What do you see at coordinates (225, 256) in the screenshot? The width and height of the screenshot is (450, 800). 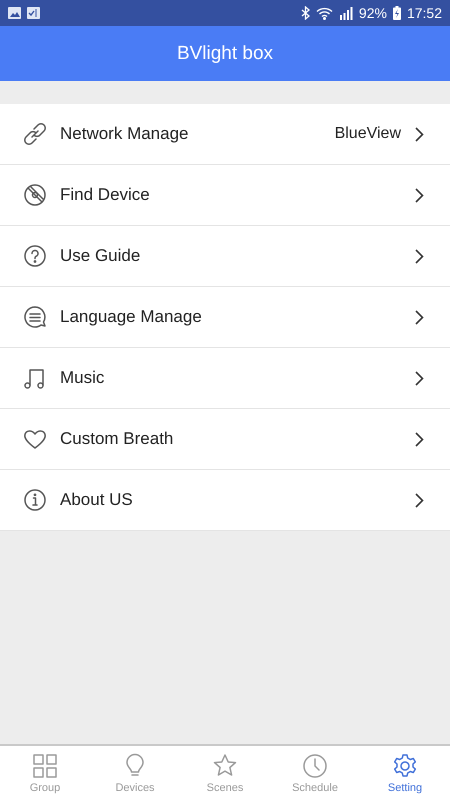 I see `menu-item: Use Guide` at bounding box center [225, 256].